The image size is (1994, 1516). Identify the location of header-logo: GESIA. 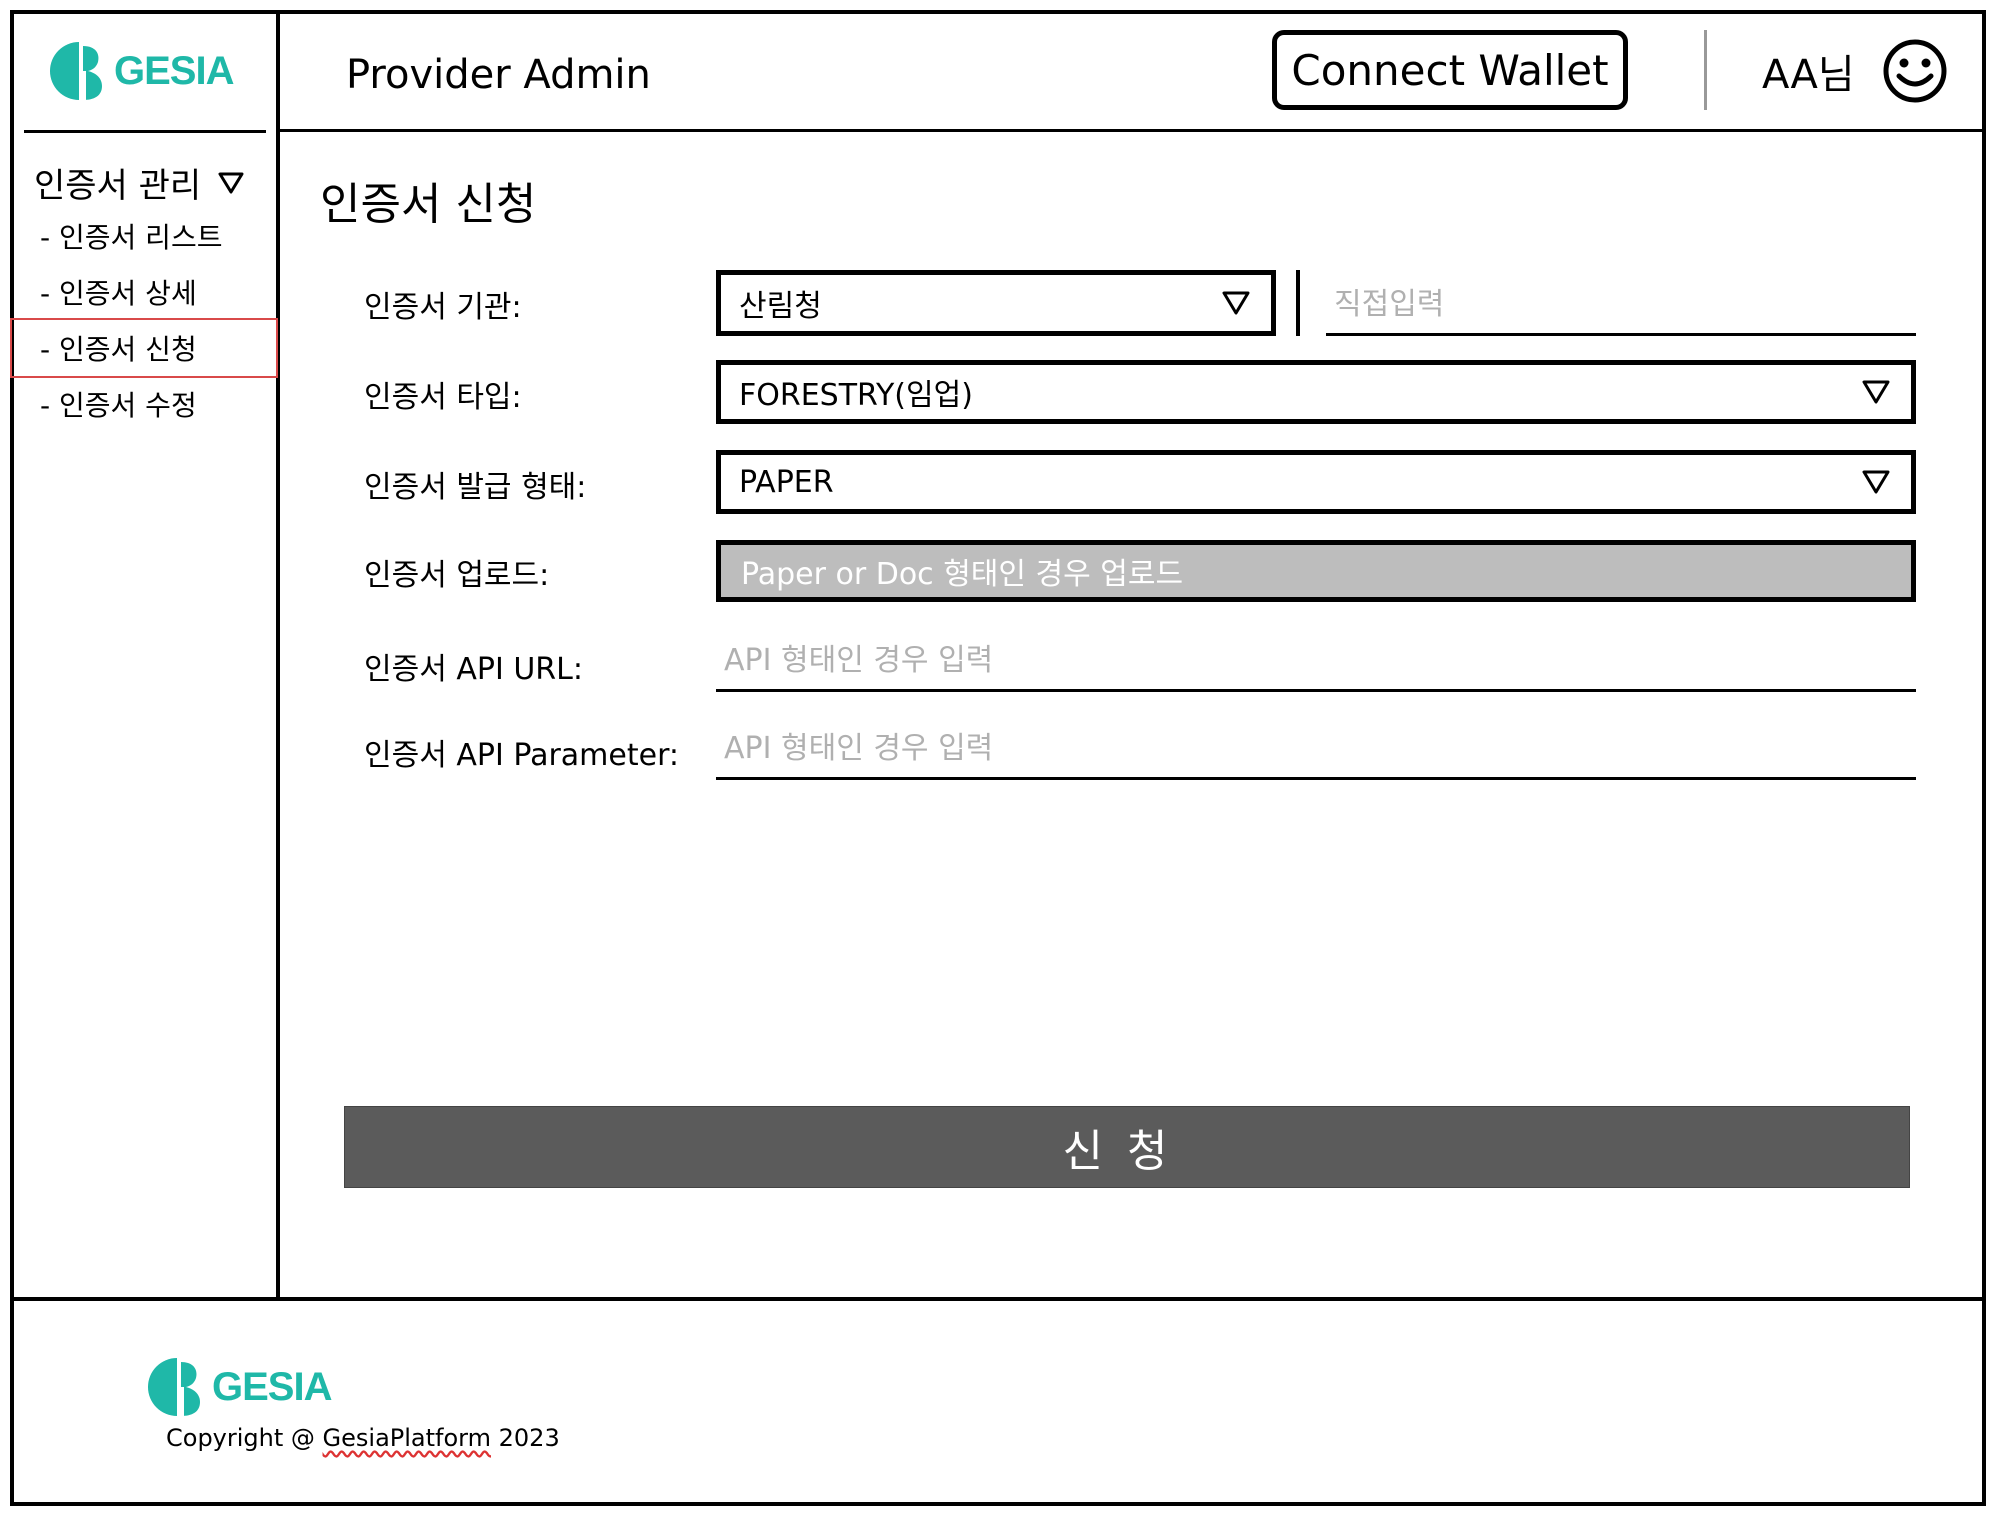
(141, 71).